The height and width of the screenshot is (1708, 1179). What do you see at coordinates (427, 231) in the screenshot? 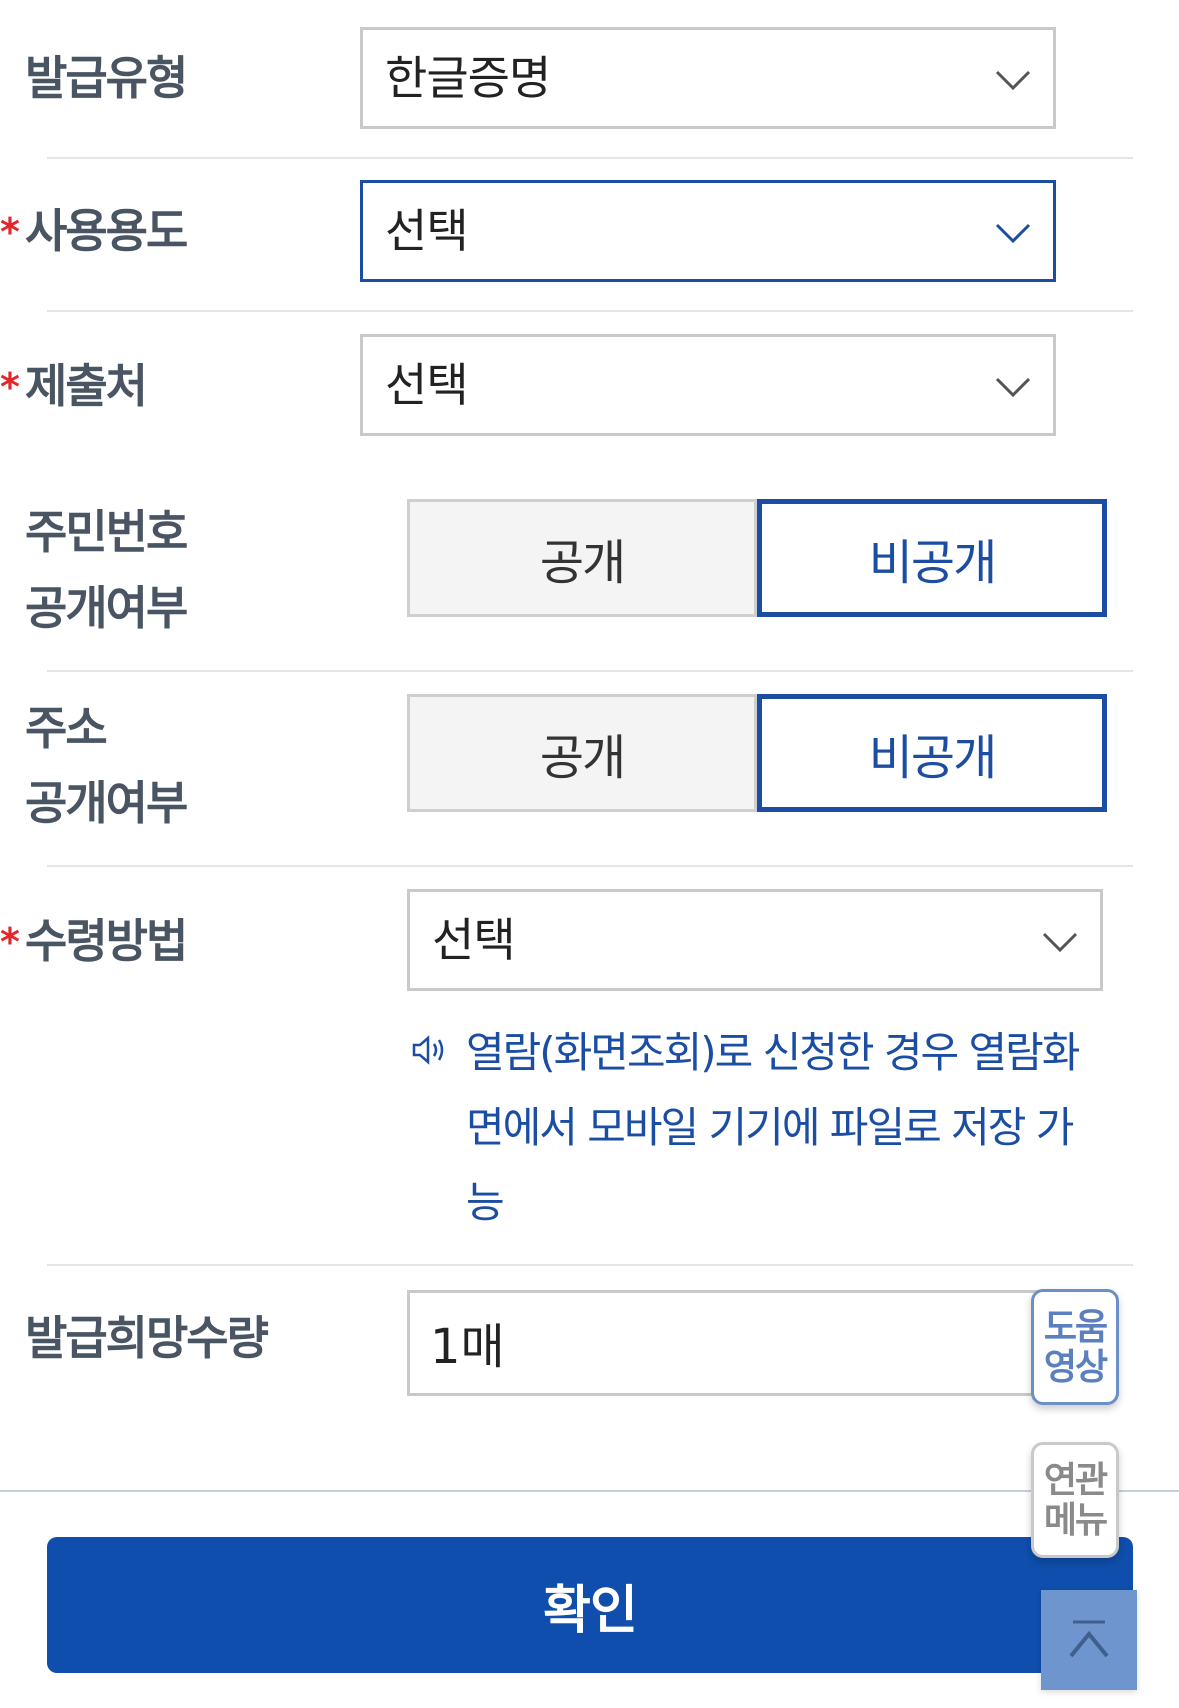
I see `usage-value: 선택` at bounding box center [427, 231].